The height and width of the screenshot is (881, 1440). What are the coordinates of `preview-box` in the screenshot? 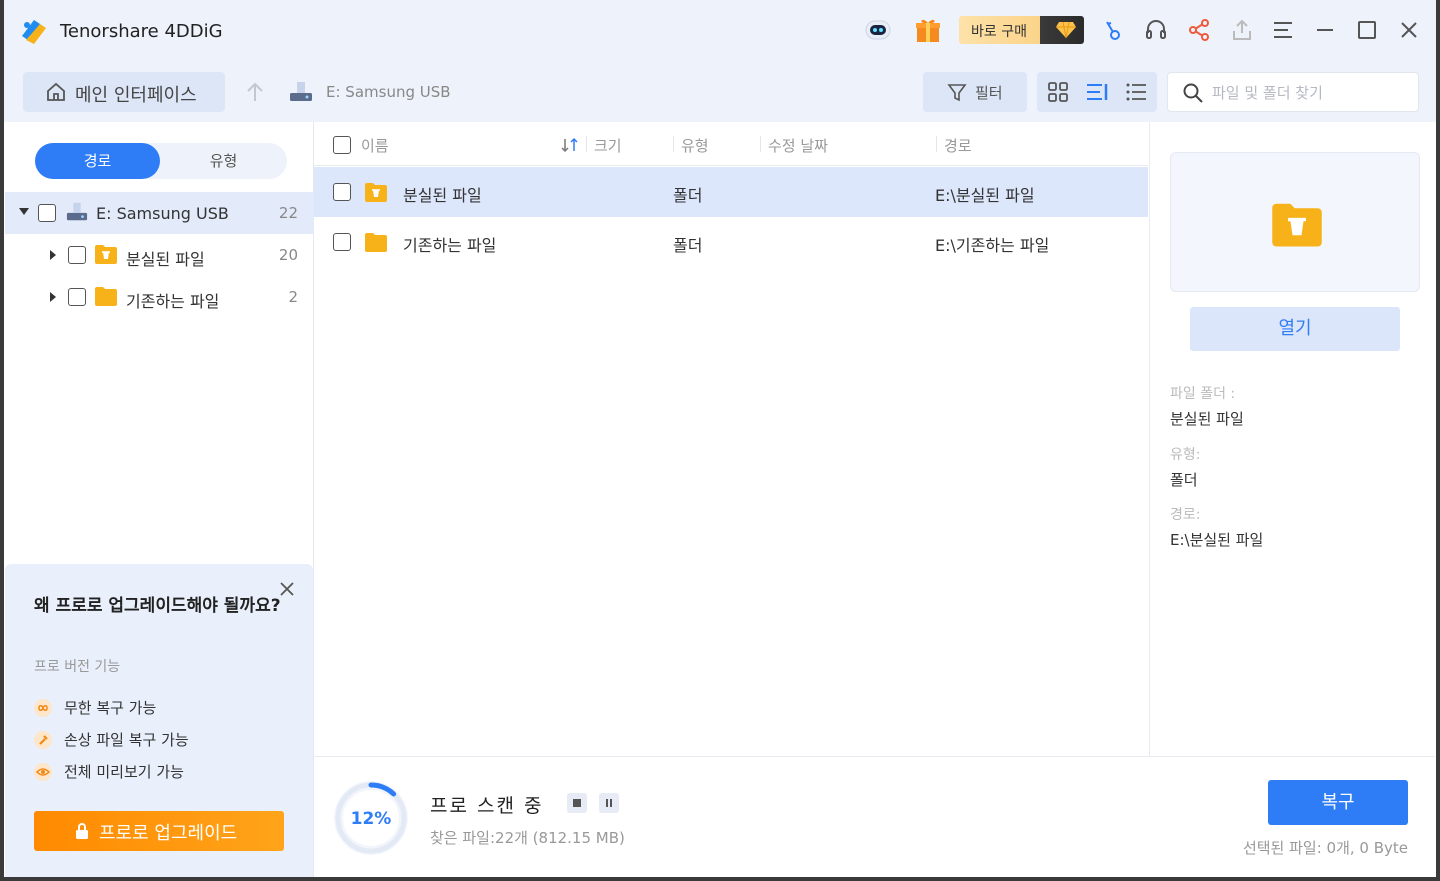 It's located at (1295, 222).